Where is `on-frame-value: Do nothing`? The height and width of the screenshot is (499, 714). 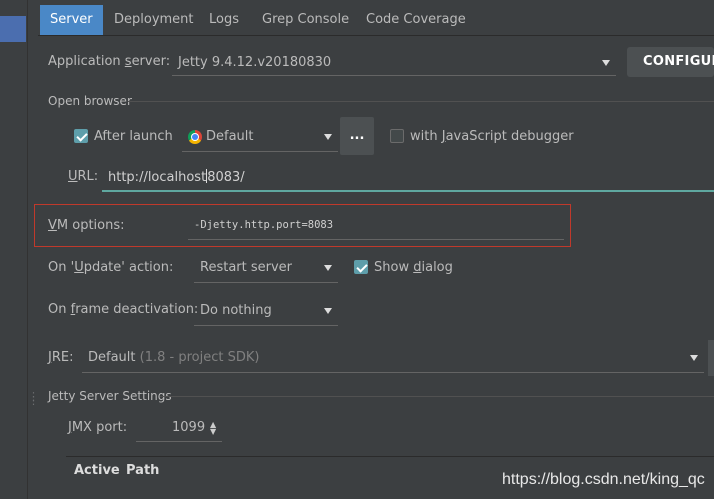
on-frame-value: Do nothing is located at coordinates (236, 310).